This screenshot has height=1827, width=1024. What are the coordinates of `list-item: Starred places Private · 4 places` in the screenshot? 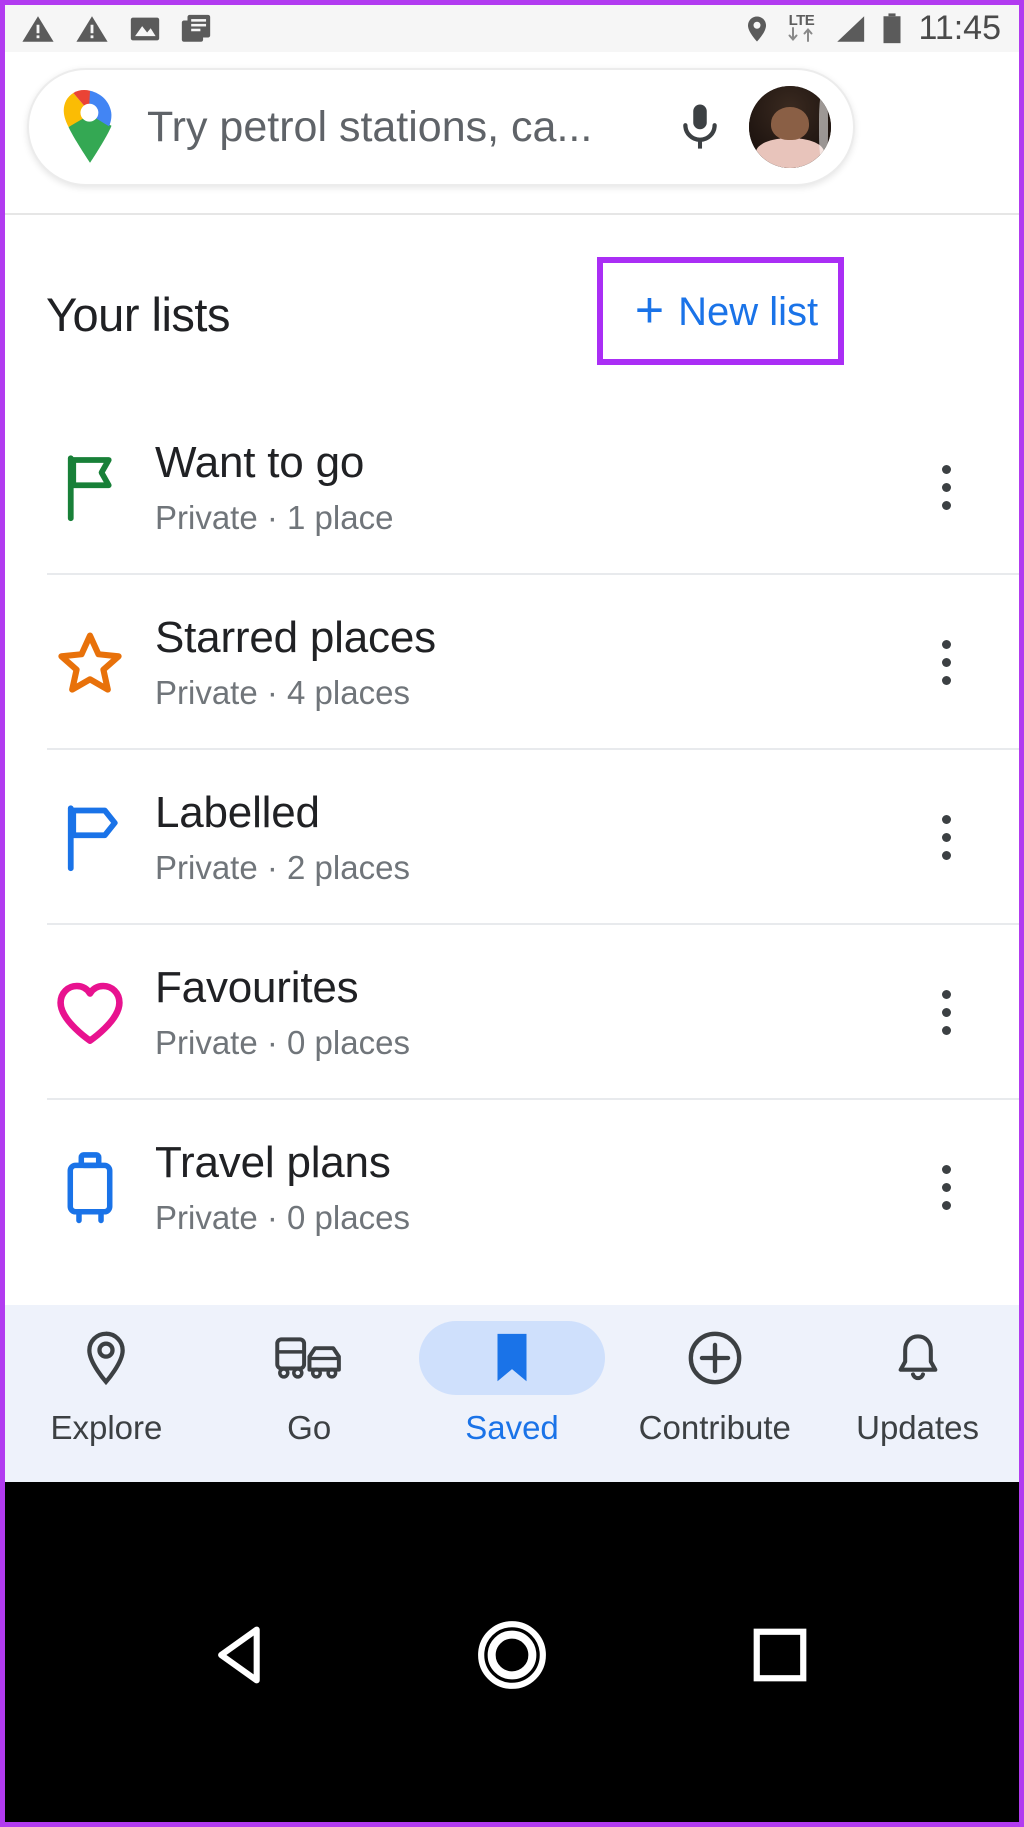 It's located at (512, 662).